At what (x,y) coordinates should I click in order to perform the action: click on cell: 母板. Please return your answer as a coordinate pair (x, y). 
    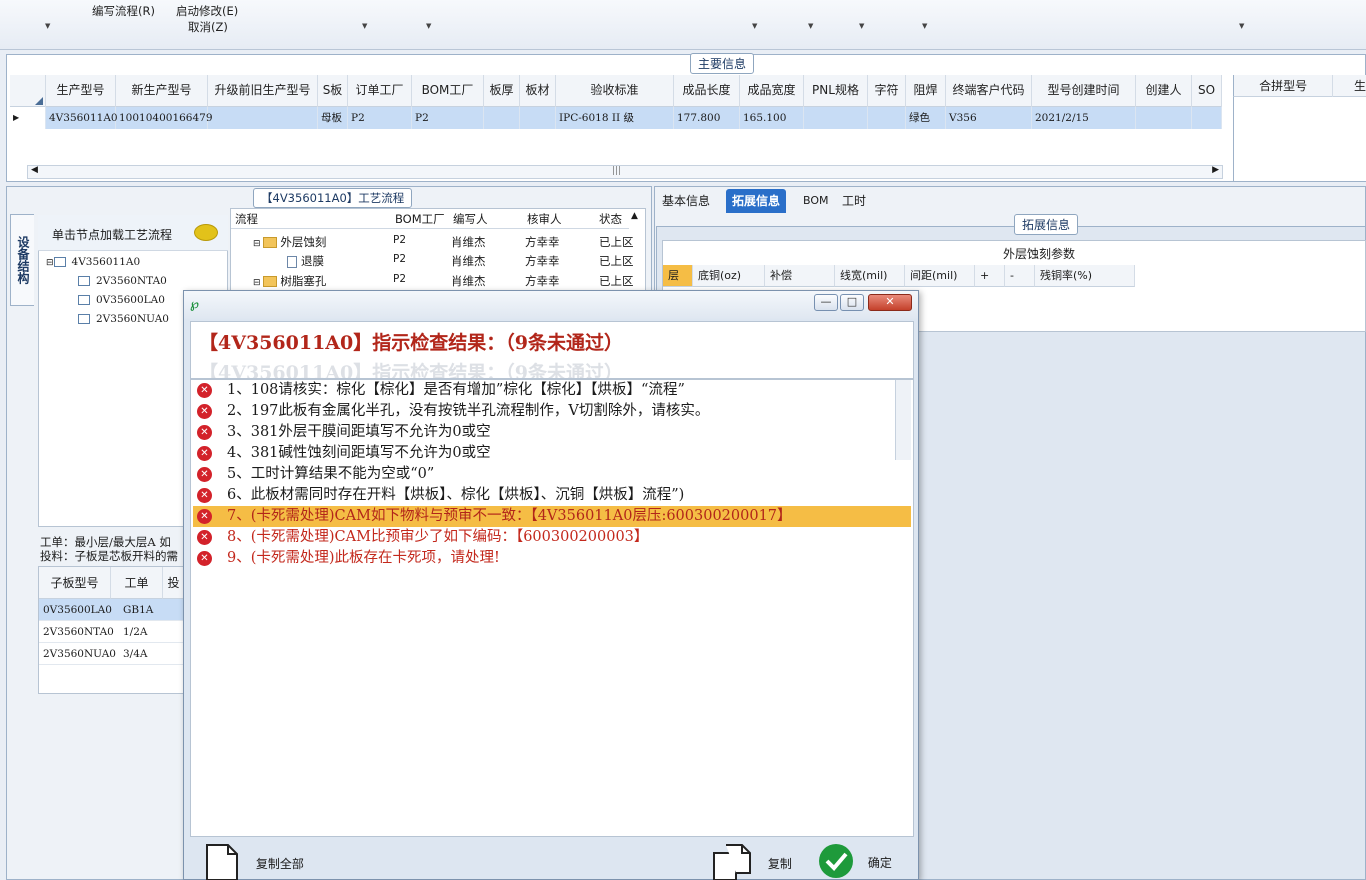
    Looking at the image, I should click on (333, 118).